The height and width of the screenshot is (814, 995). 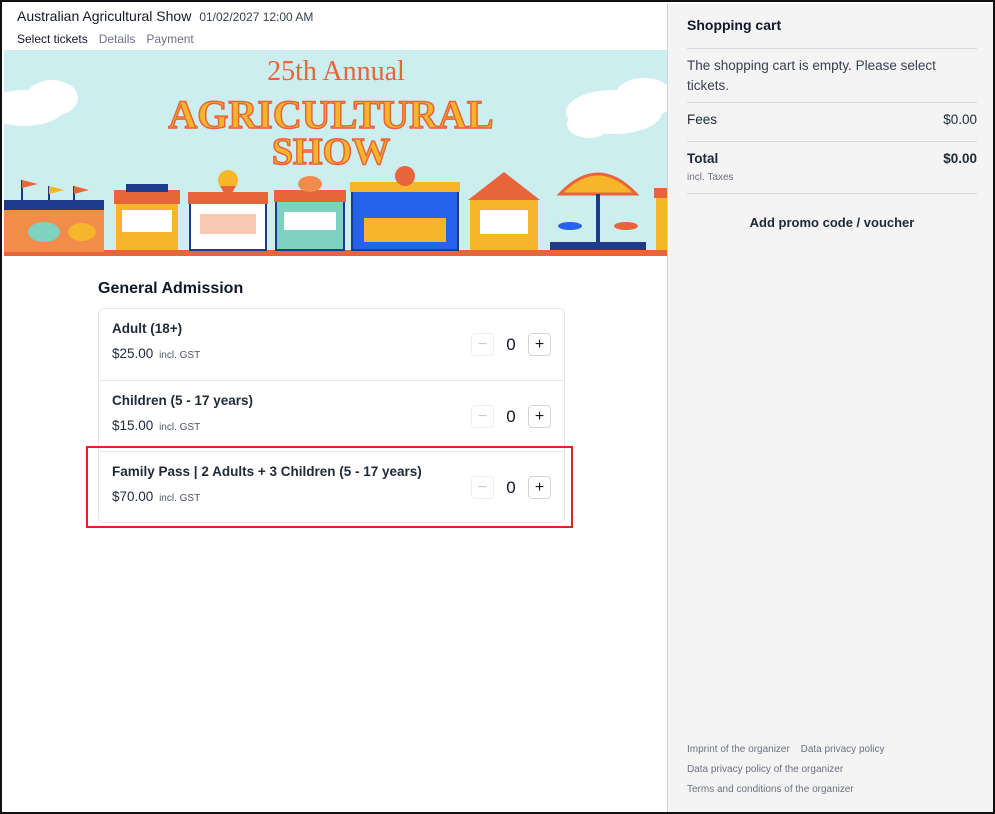 What do you see at coordinates (147, 217) in the screenshot?
I see `market-stall-illustration` at bounding box center [147, 217].